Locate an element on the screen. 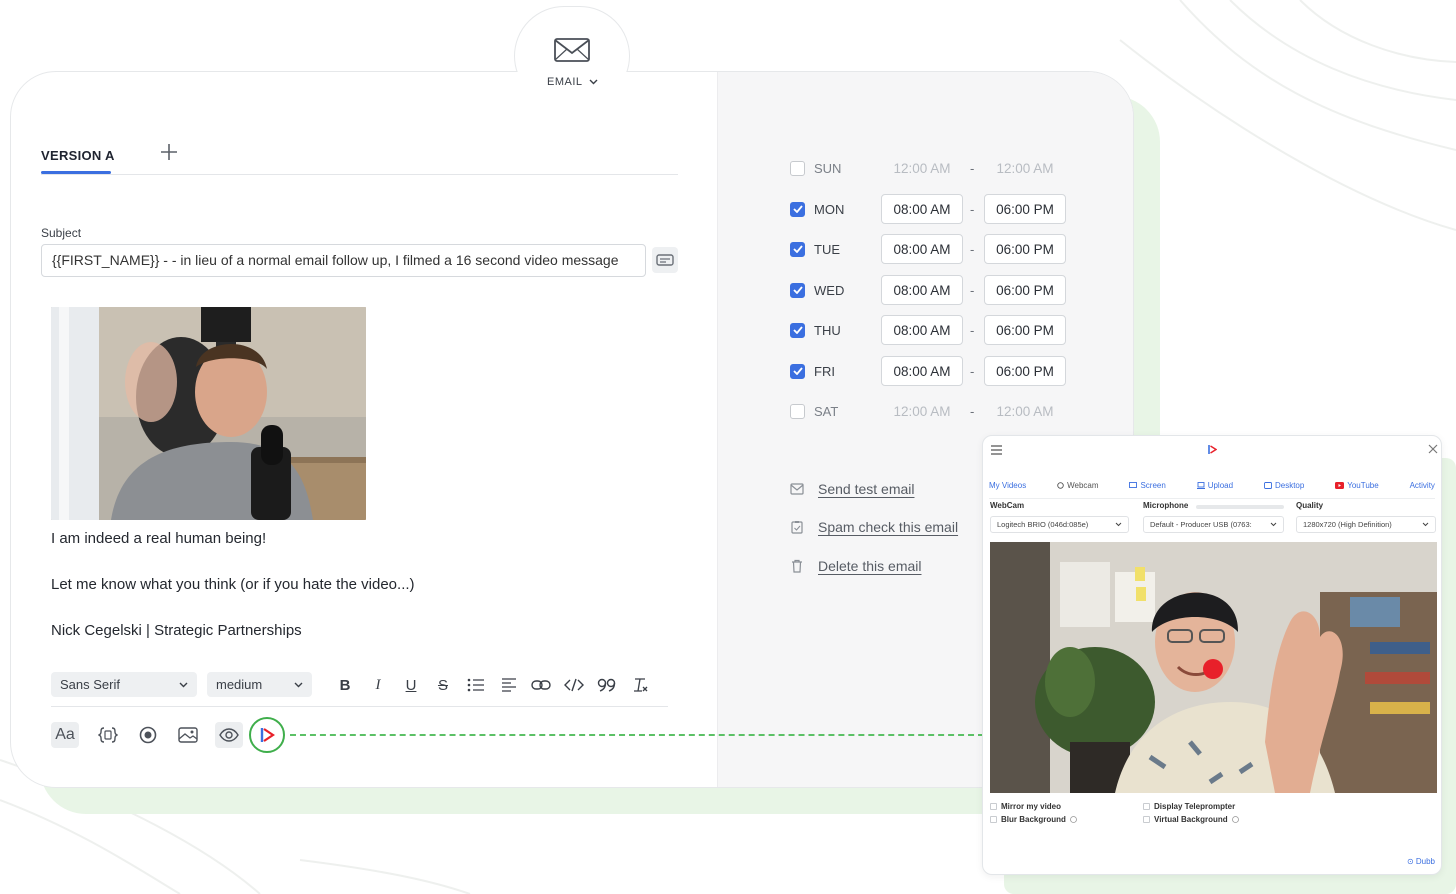 The height and width of the screenshot is (894, 1456). close-icon is located at coordinates (1433, 449).